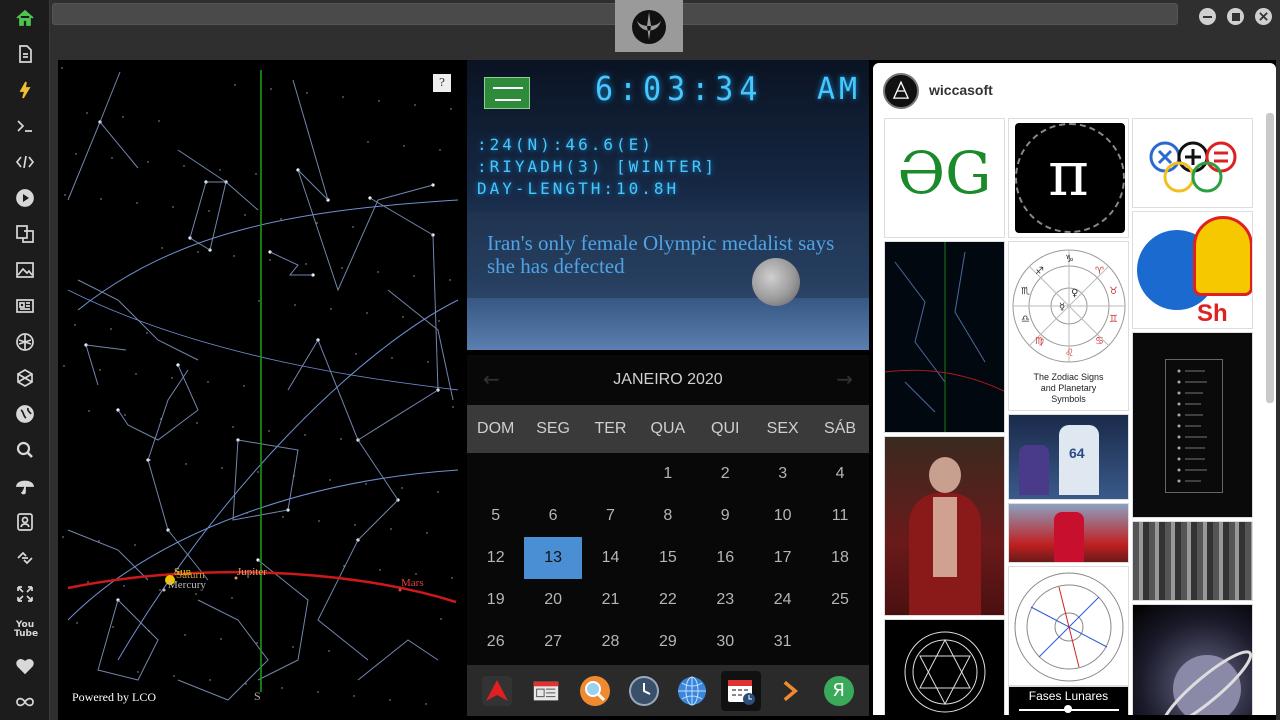  I want to click on calendar-day: 24, so click(782, 600).